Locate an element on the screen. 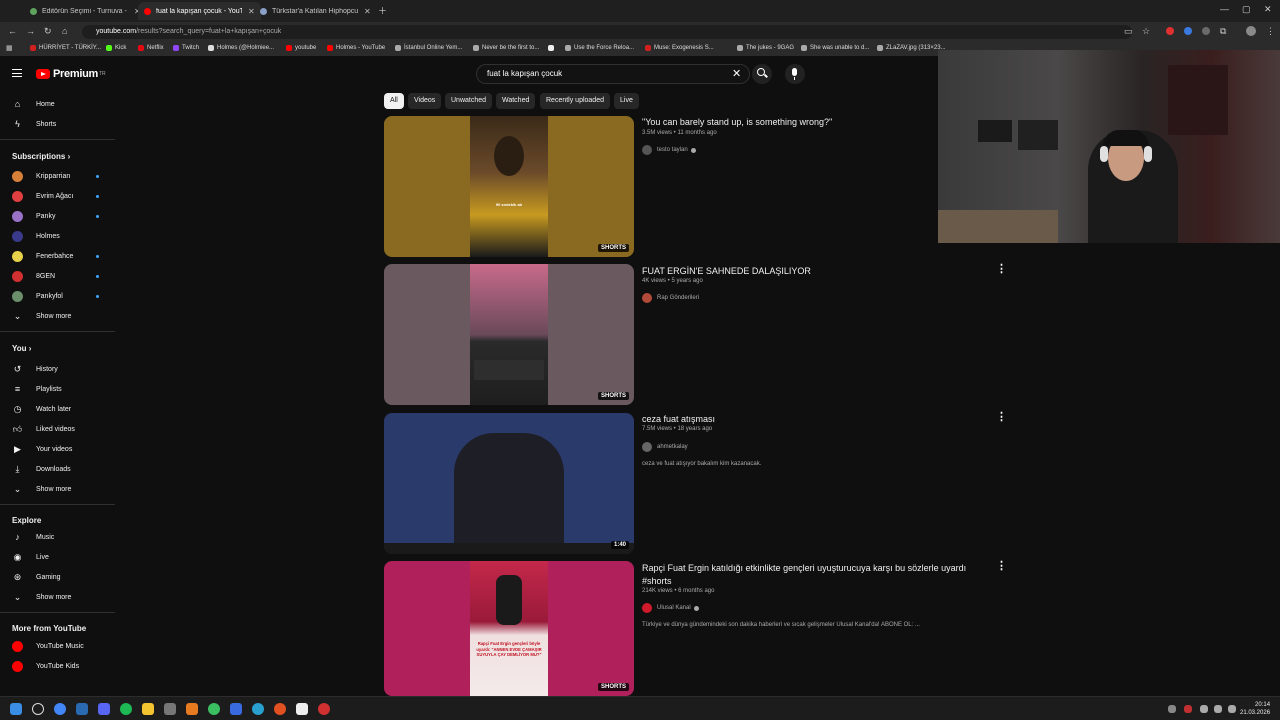 The height and width of the screenshot is (720, 1280). video-thumbnail: SHORTS is located at coordinates (509, 334).